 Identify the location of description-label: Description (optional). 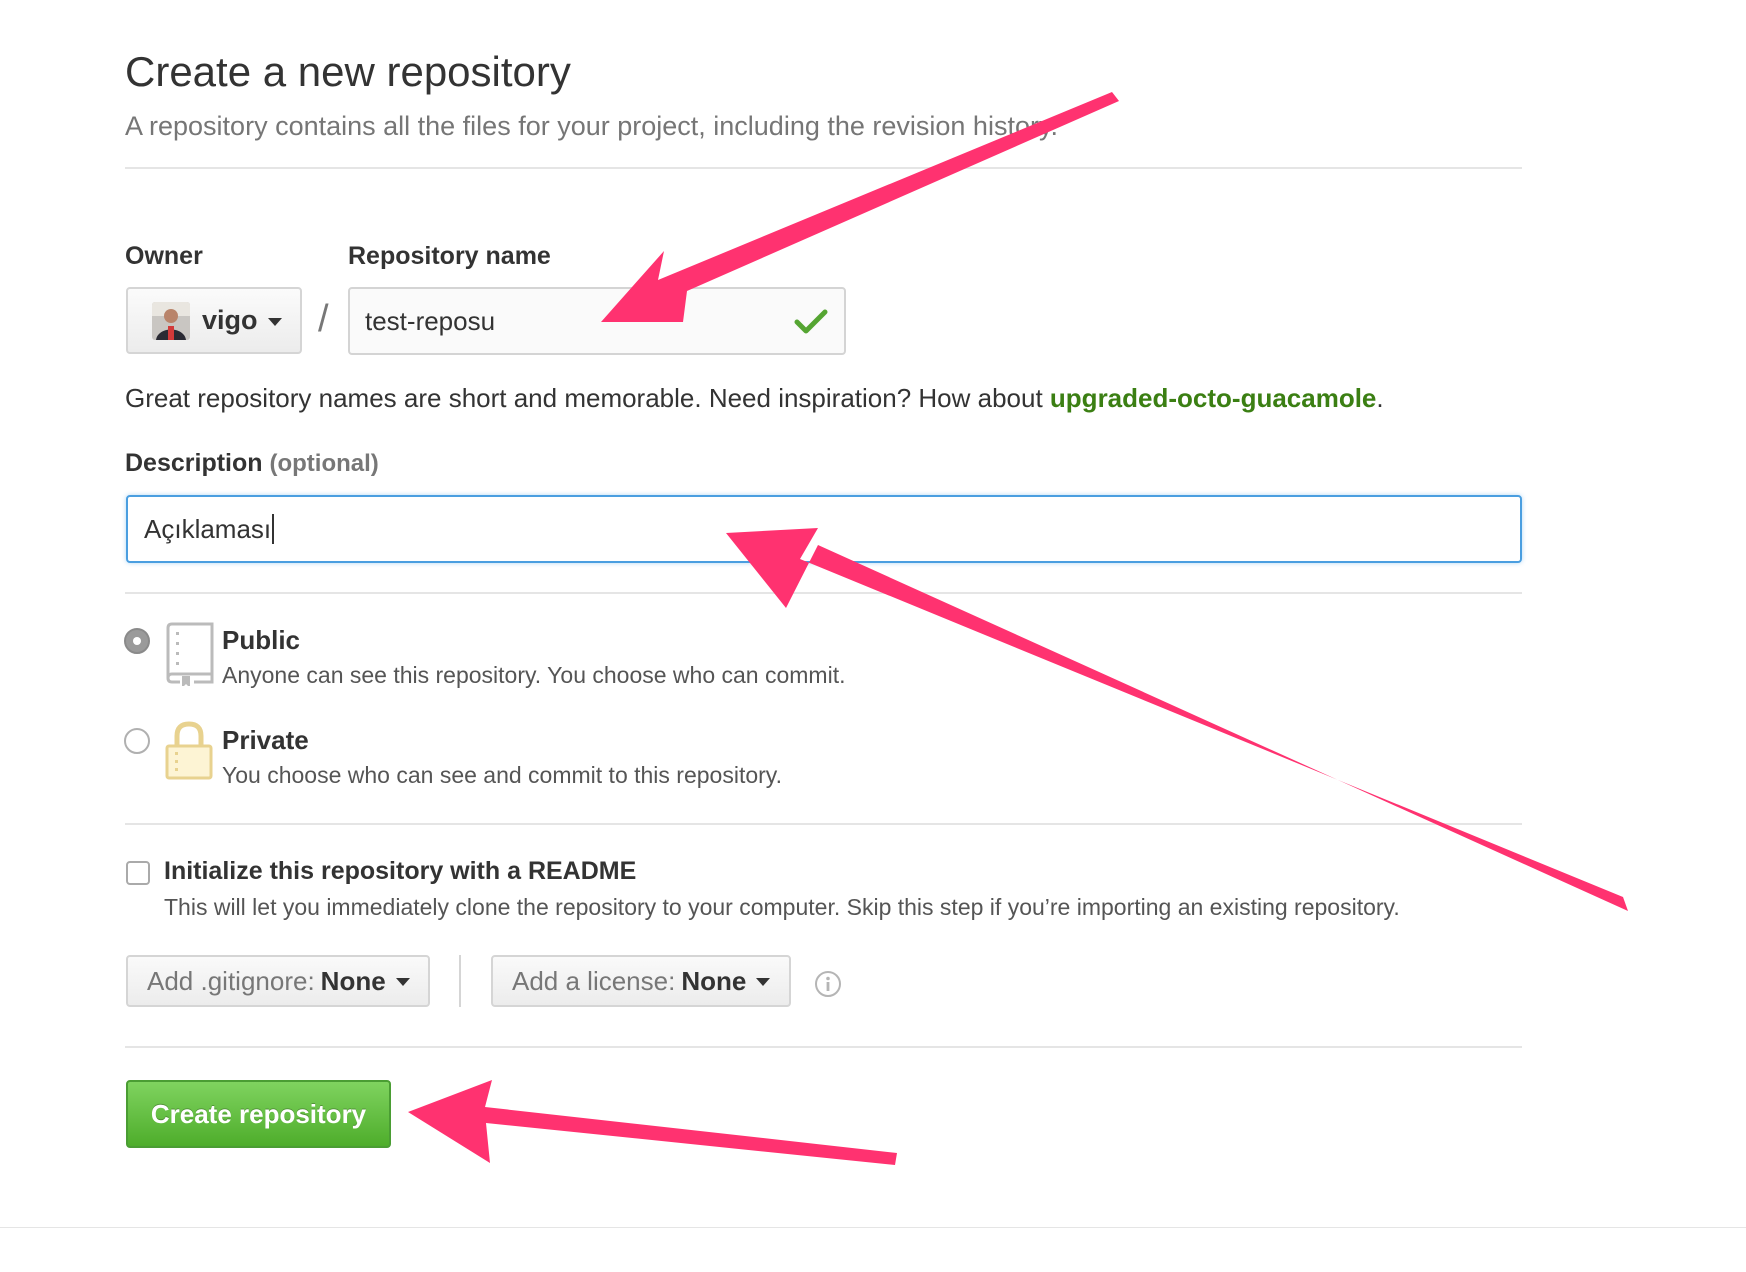
(252, 463).